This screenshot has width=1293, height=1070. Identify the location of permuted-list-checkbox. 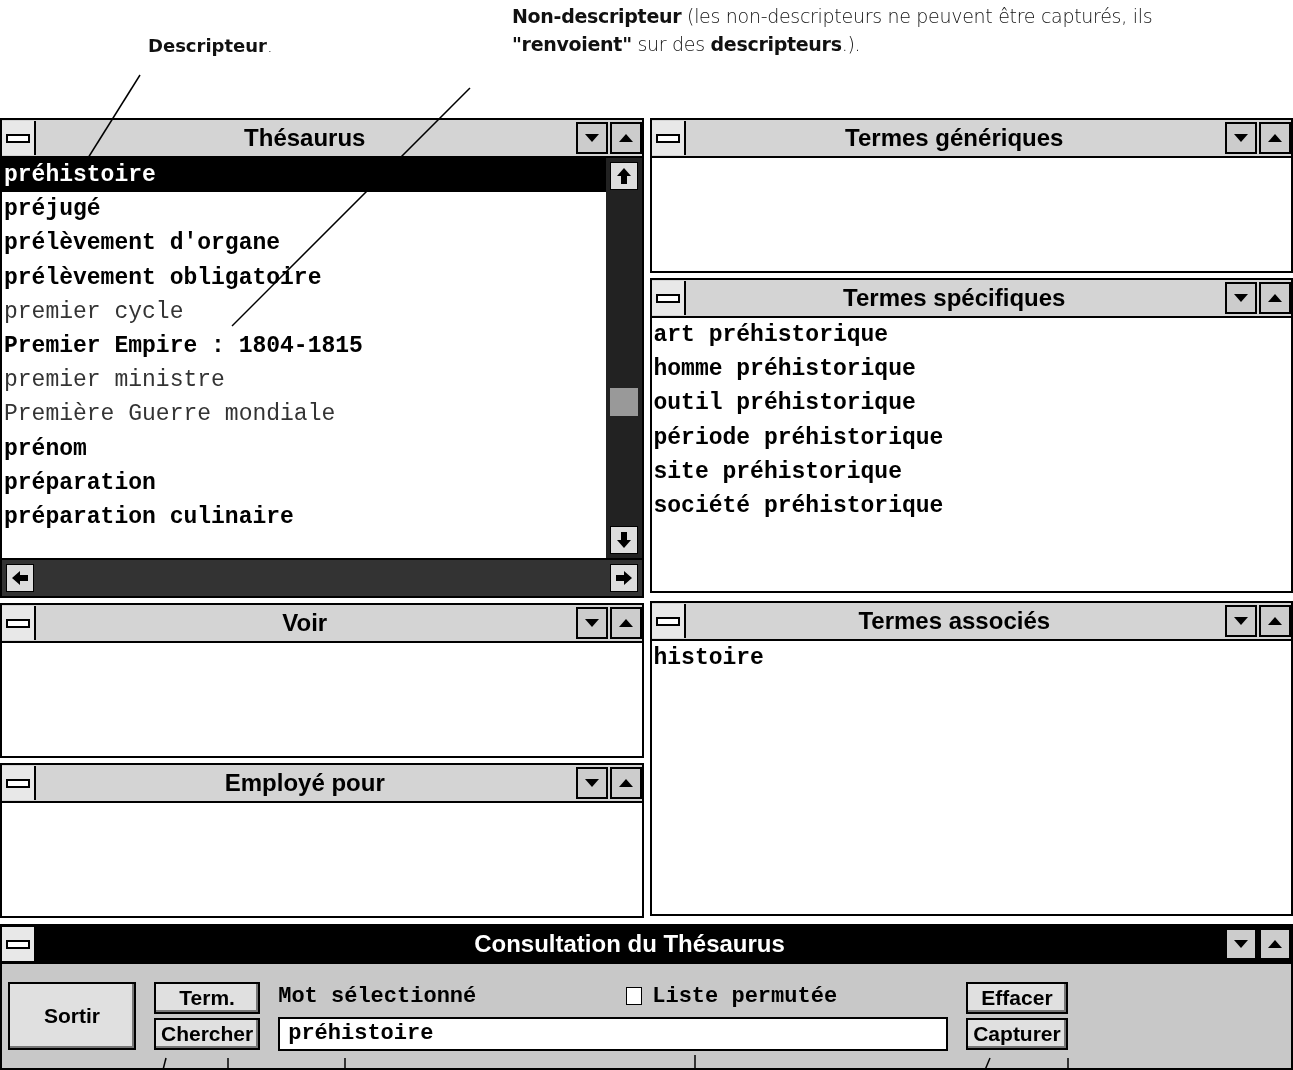
(634, 996).